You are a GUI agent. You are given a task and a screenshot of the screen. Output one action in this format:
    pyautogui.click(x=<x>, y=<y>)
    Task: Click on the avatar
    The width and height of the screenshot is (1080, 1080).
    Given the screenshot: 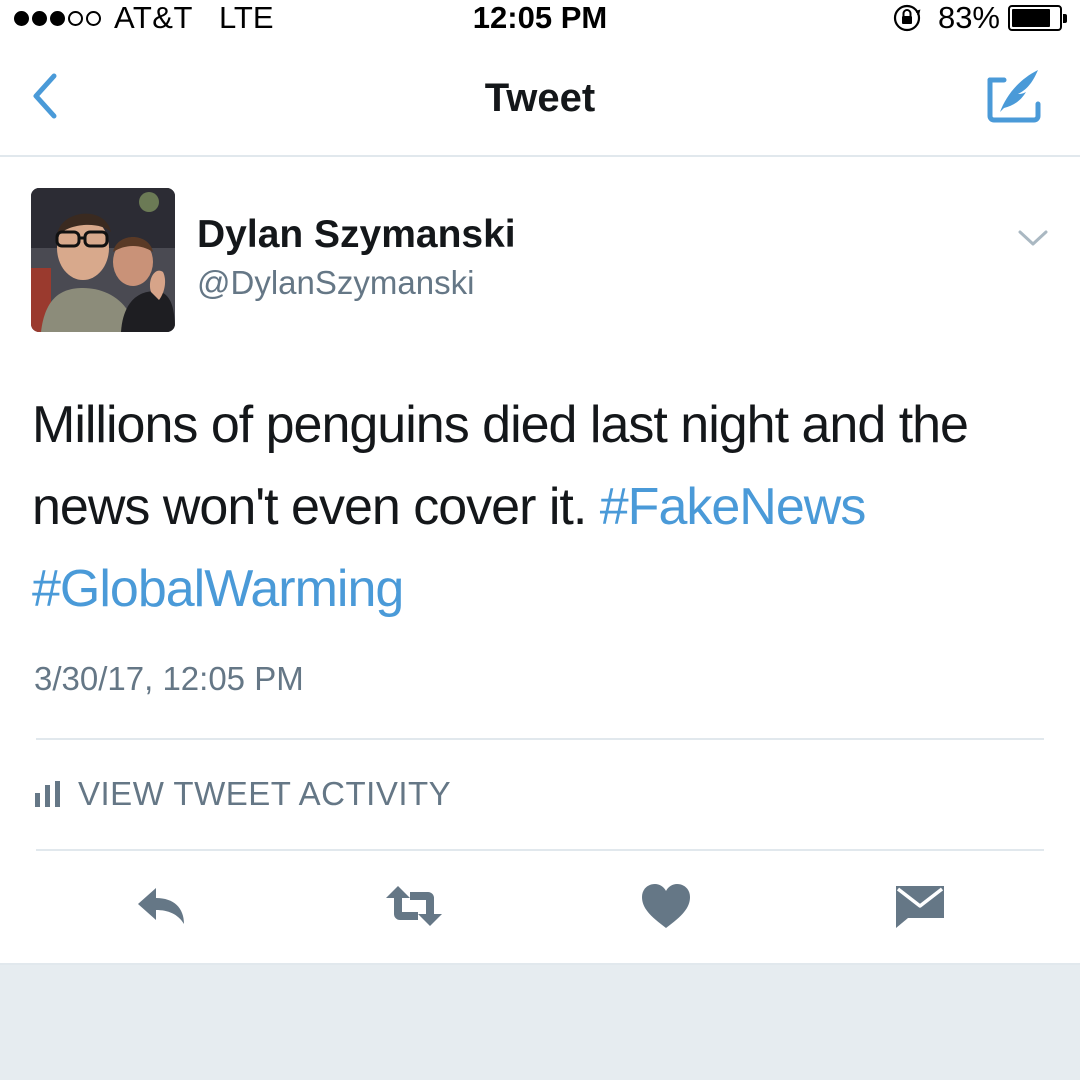 What is the action you would take?
    pyautogui.click(x=103, y=260)
    